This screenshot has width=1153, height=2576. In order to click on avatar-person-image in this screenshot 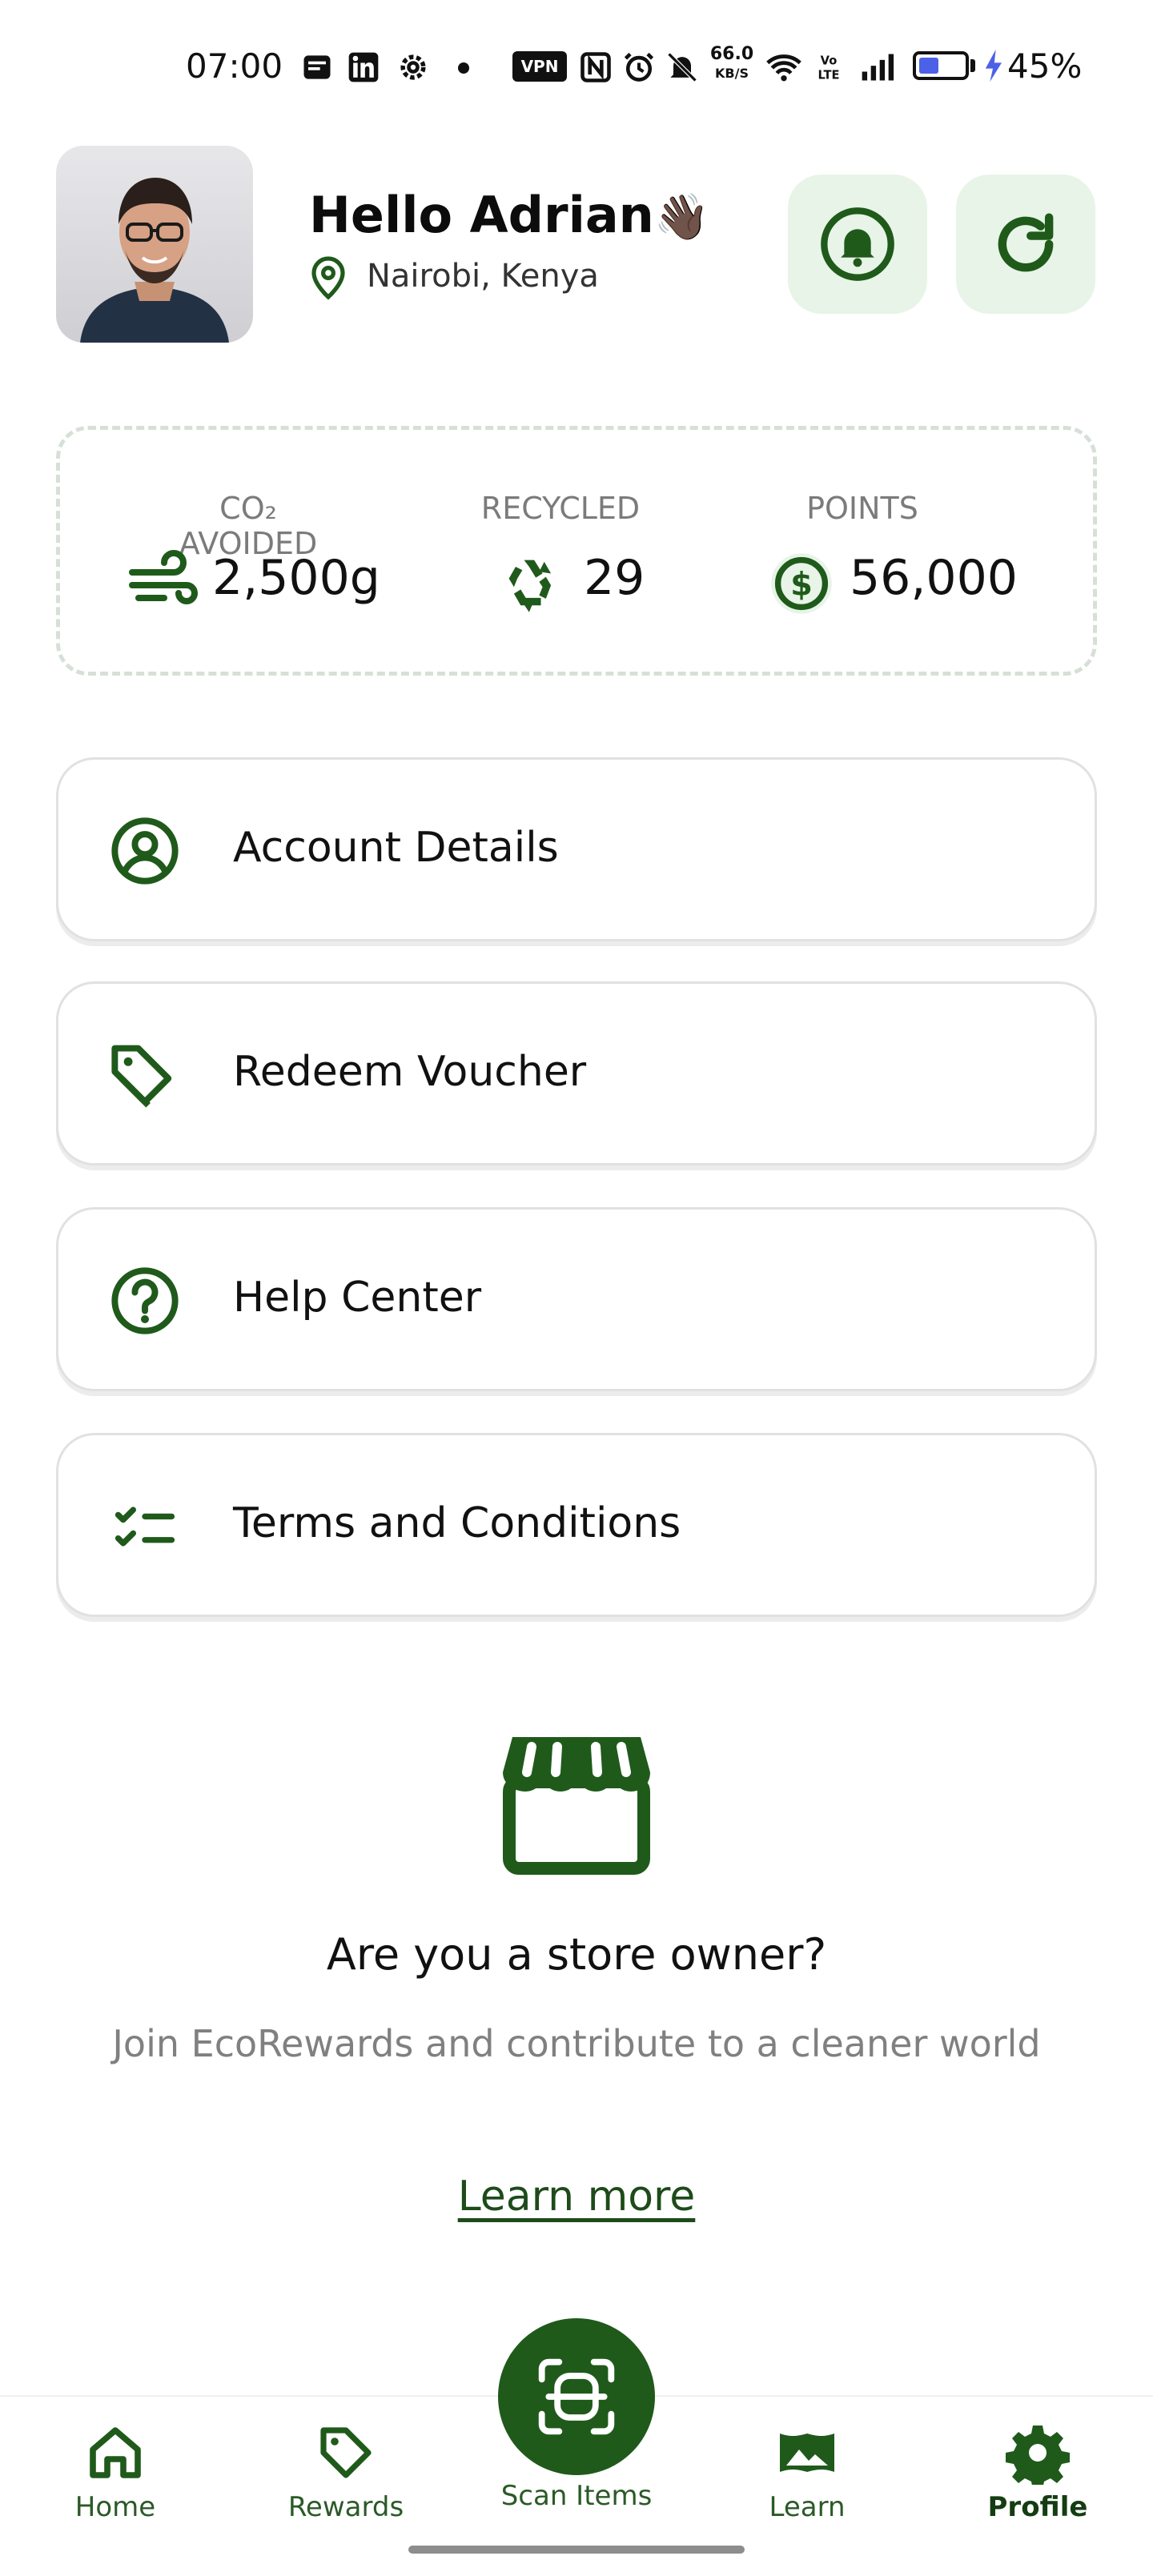, I will do `click(154, 260)`.